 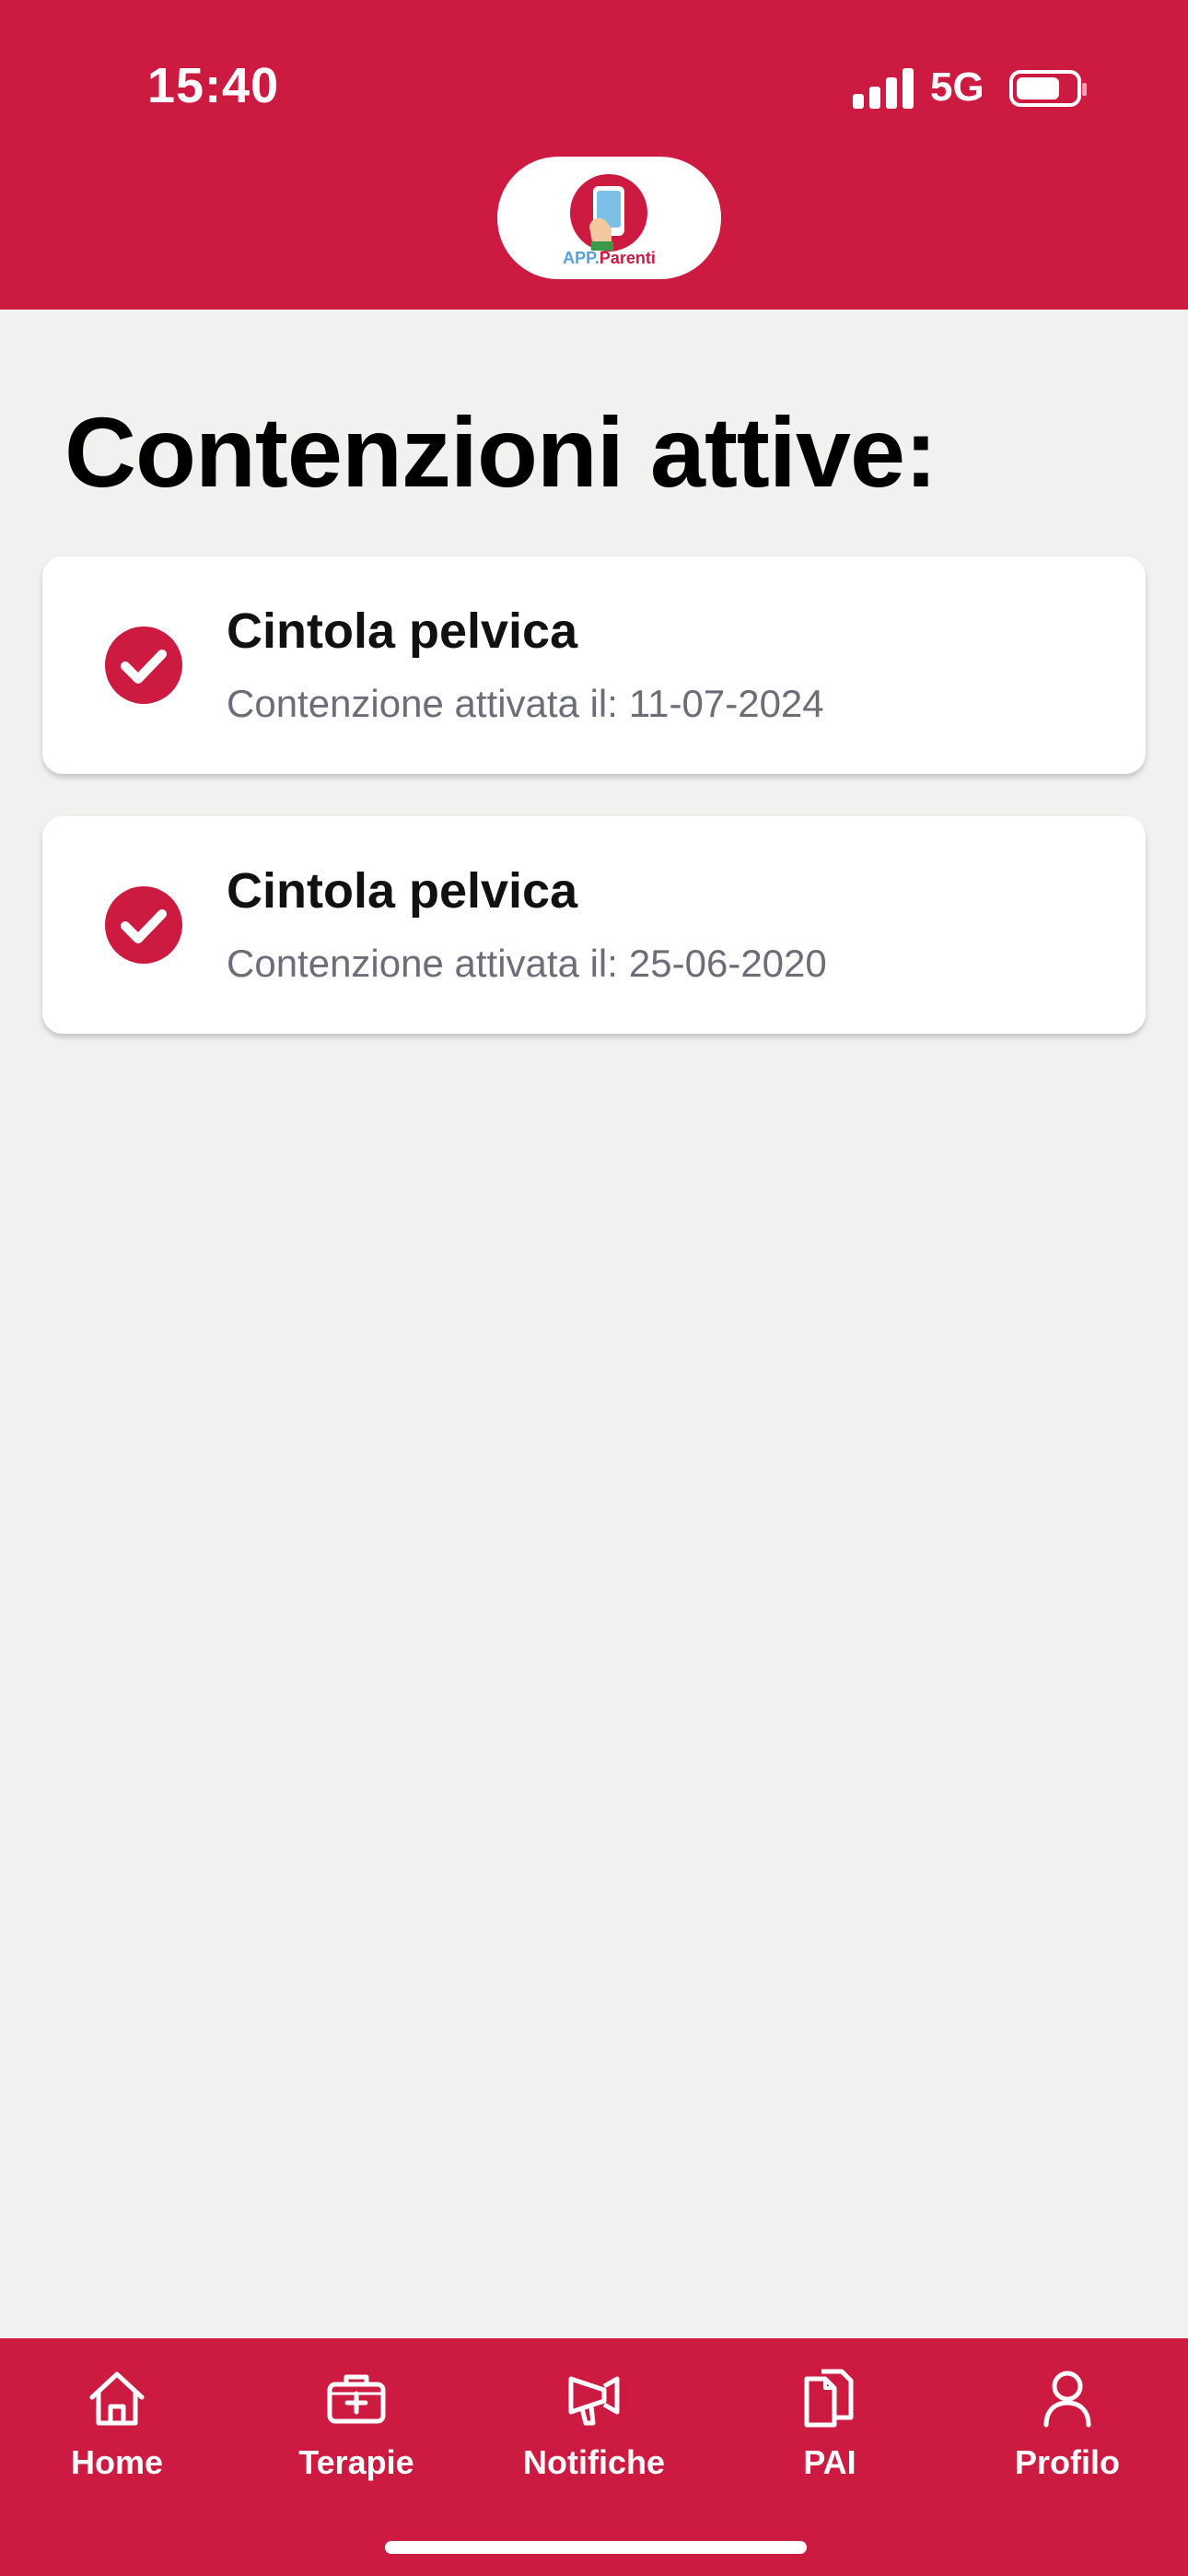 I want to click on logo-phone-hand-icon, so click(x=608, y=213).